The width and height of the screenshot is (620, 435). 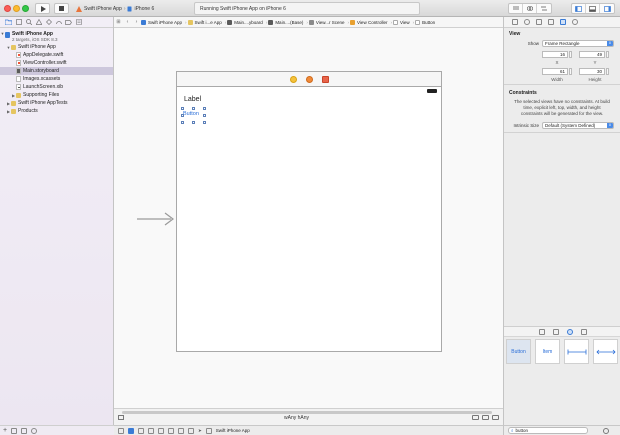 I want to click on scheme-selector: Swift iPhone App › iPhone 6, so click(x=115, y=8).